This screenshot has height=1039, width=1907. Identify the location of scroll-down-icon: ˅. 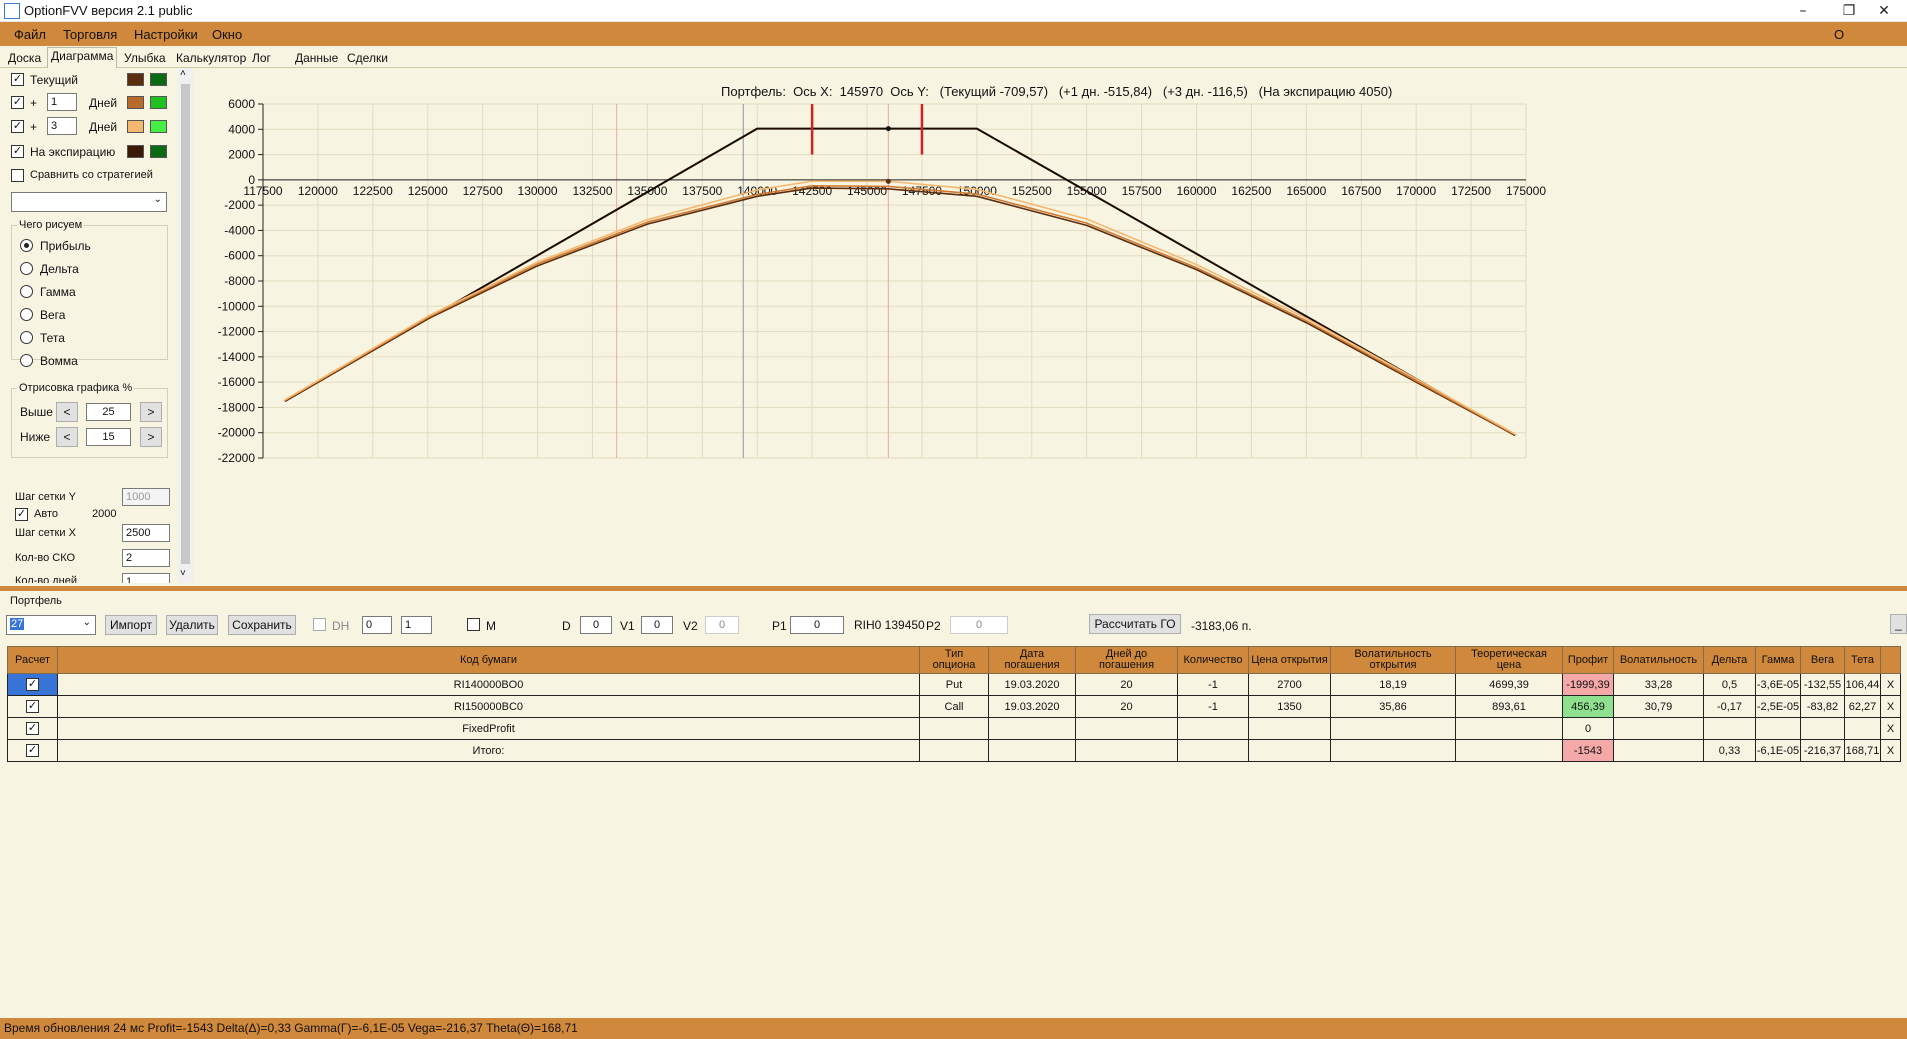
(183, 573).